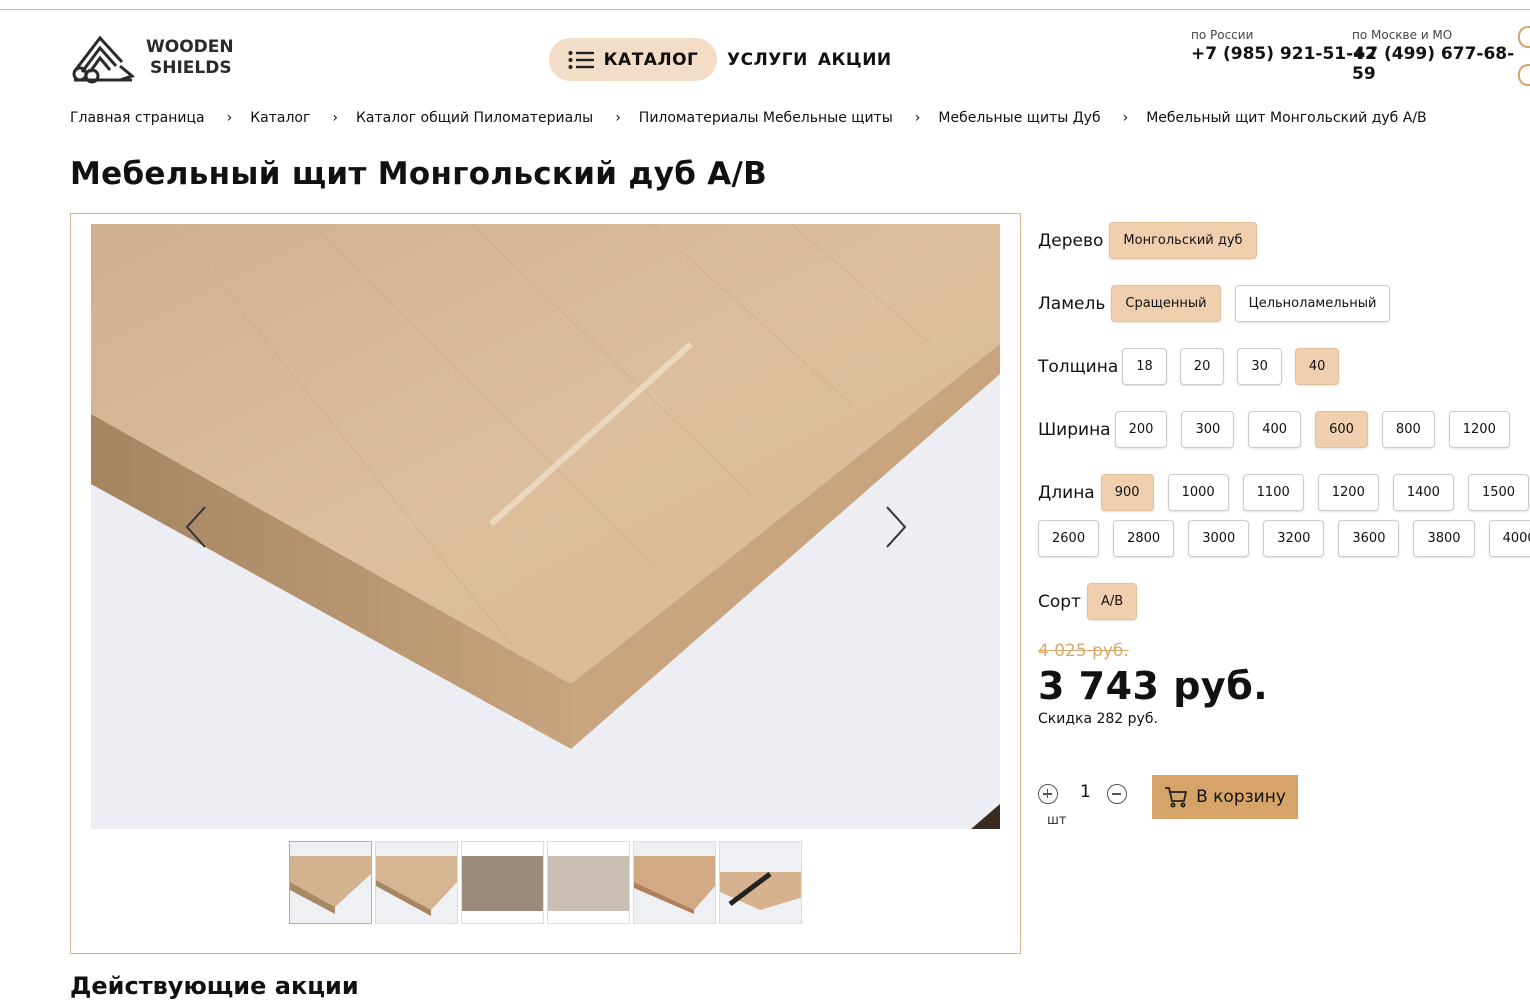 The width and height of the screenshot is (1530, 1000). Describe the element at coordinates (1083, 651) in the screenshot. I see `old-price: 4 025 руб.` at that location.